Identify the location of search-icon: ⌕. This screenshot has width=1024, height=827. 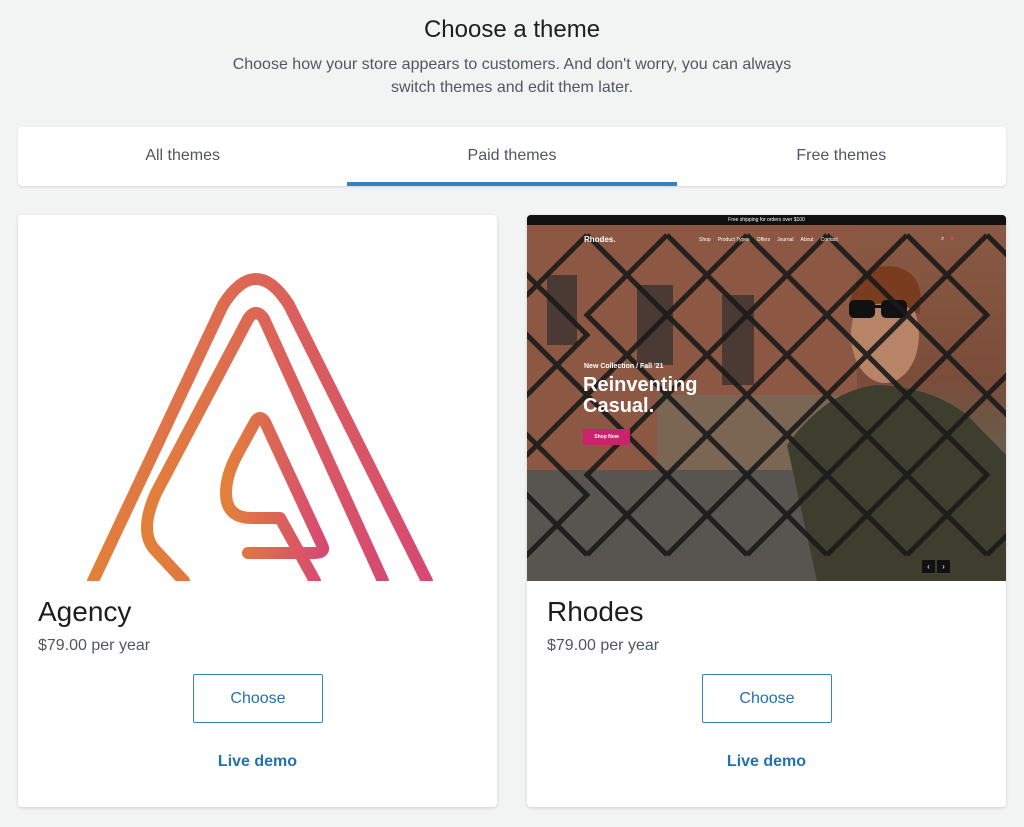
(943, 239).